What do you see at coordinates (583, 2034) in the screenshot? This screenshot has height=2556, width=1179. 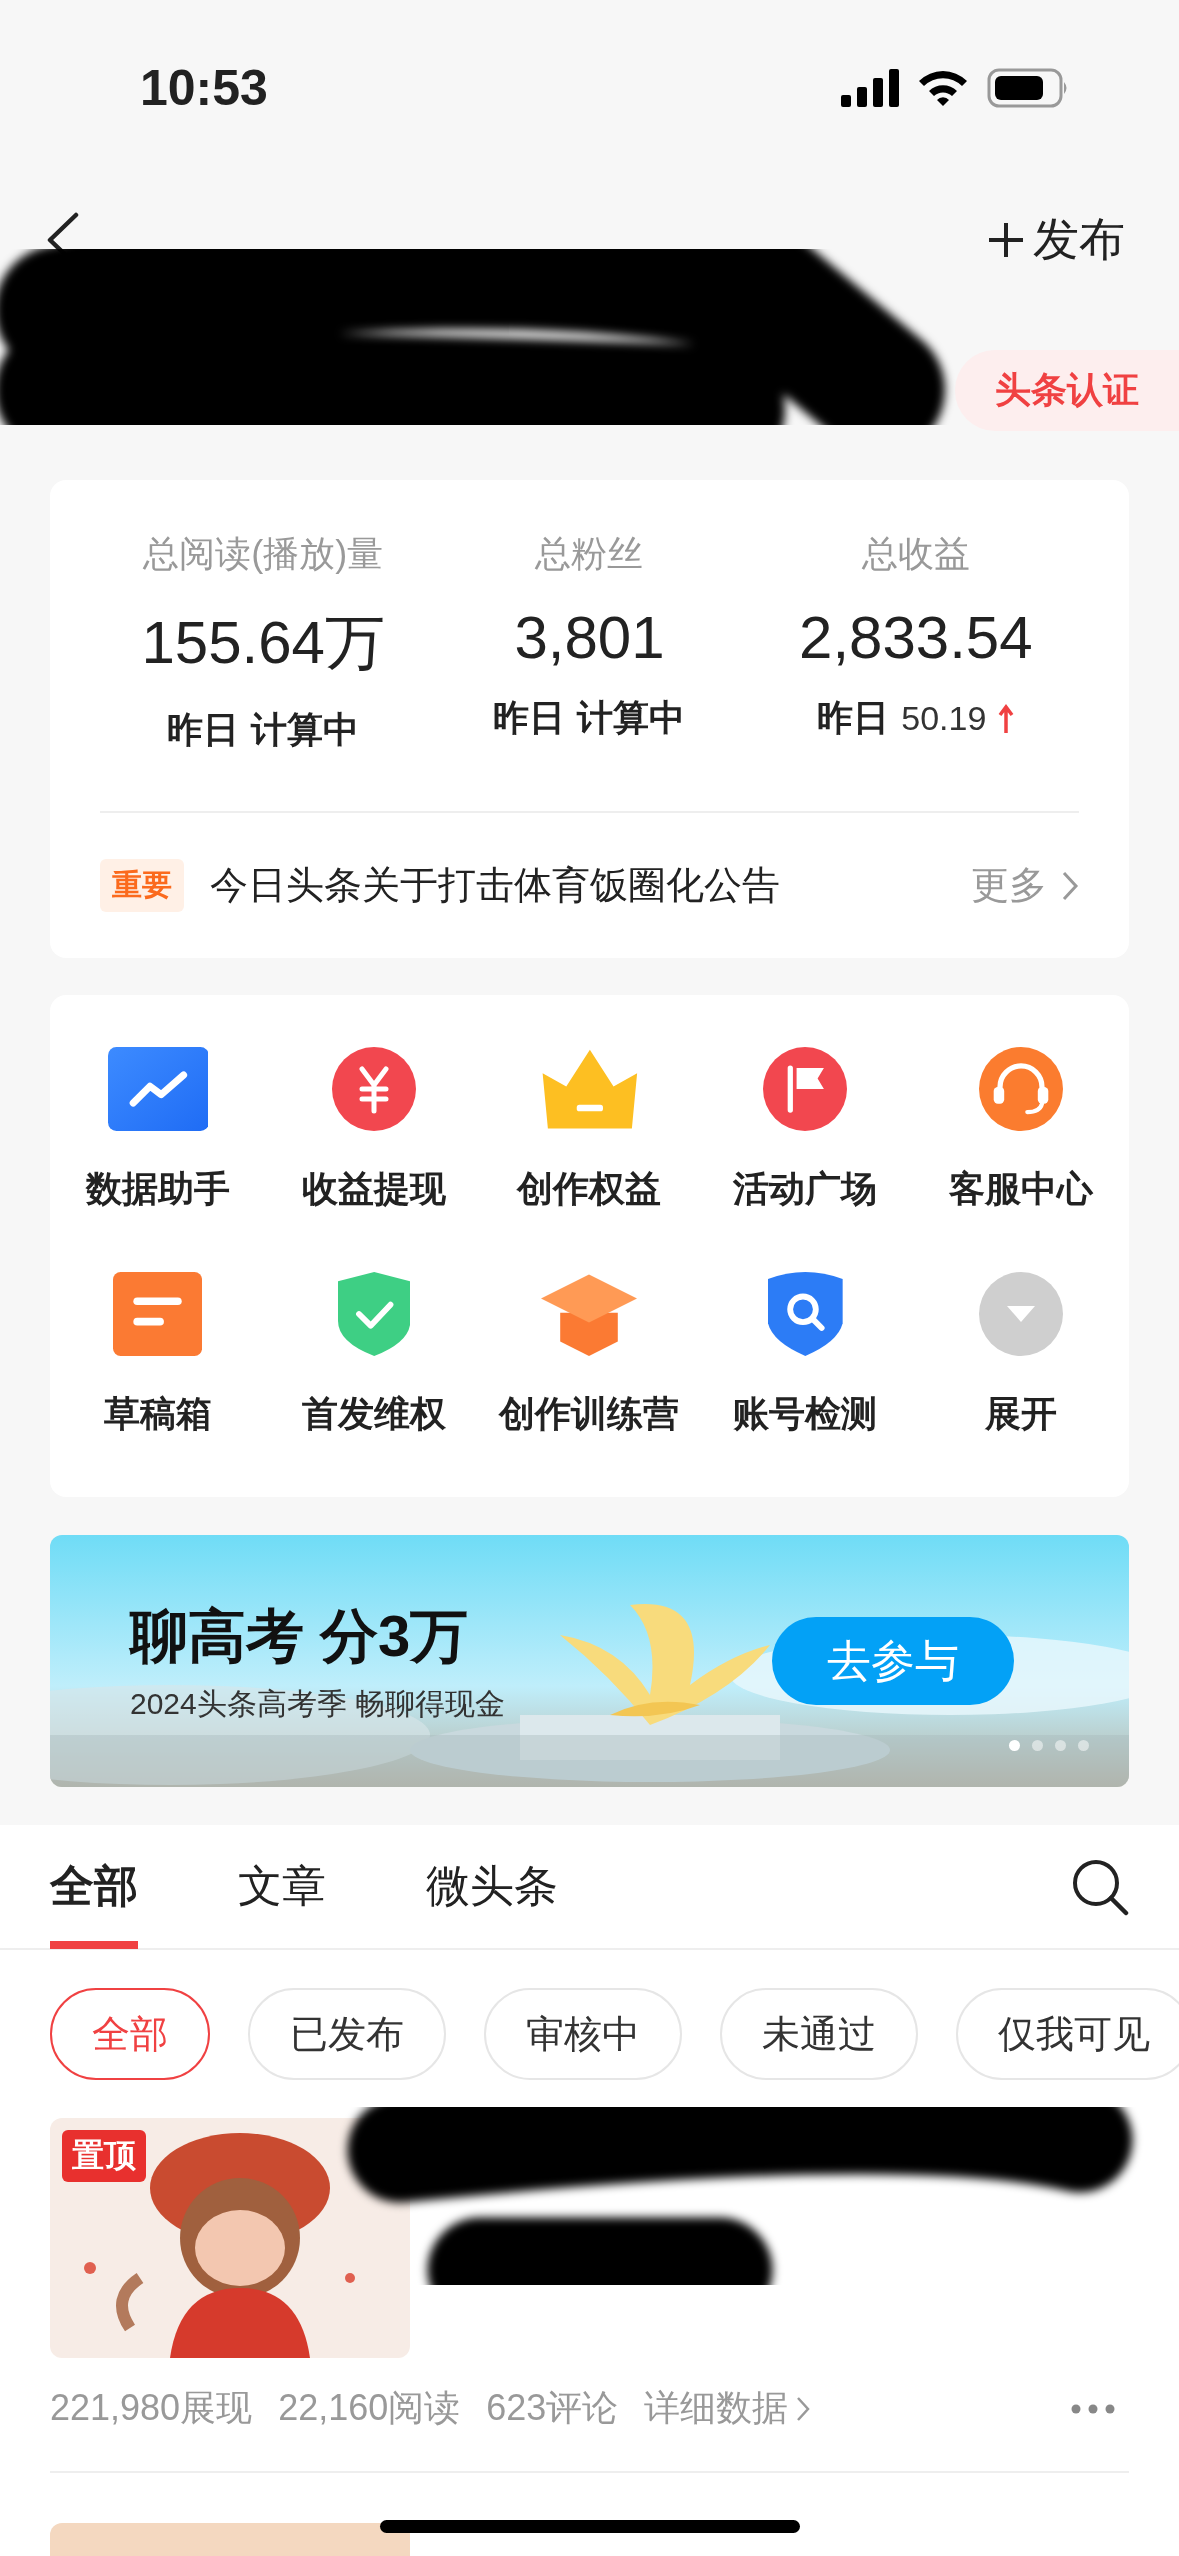 I see `filter-chip: 审核中` at bounding box center [583, 2034].